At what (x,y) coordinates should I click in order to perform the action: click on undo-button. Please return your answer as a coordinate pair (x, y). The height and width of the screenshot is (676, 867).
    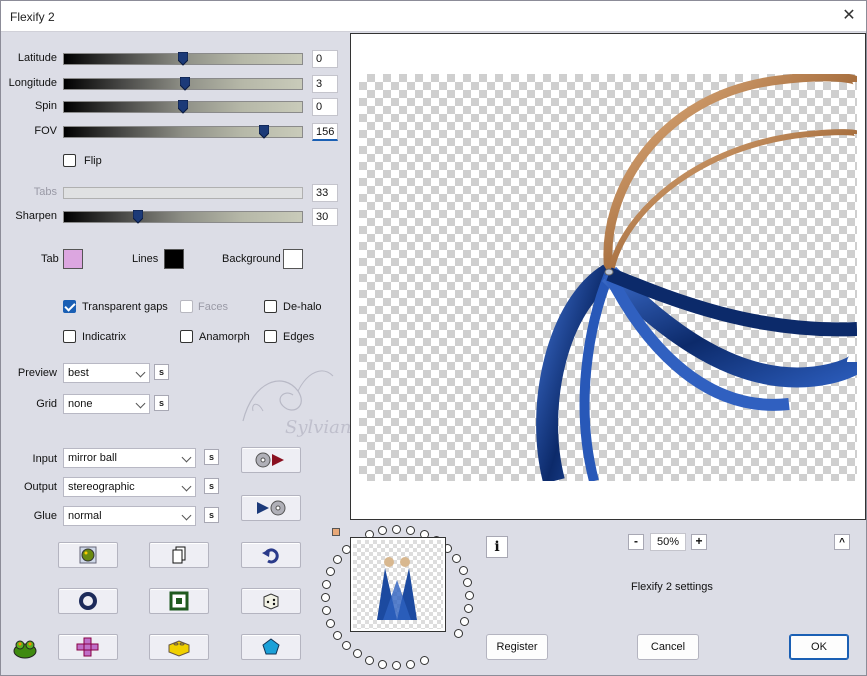
    Looking at the image, I should click on (271, 555).